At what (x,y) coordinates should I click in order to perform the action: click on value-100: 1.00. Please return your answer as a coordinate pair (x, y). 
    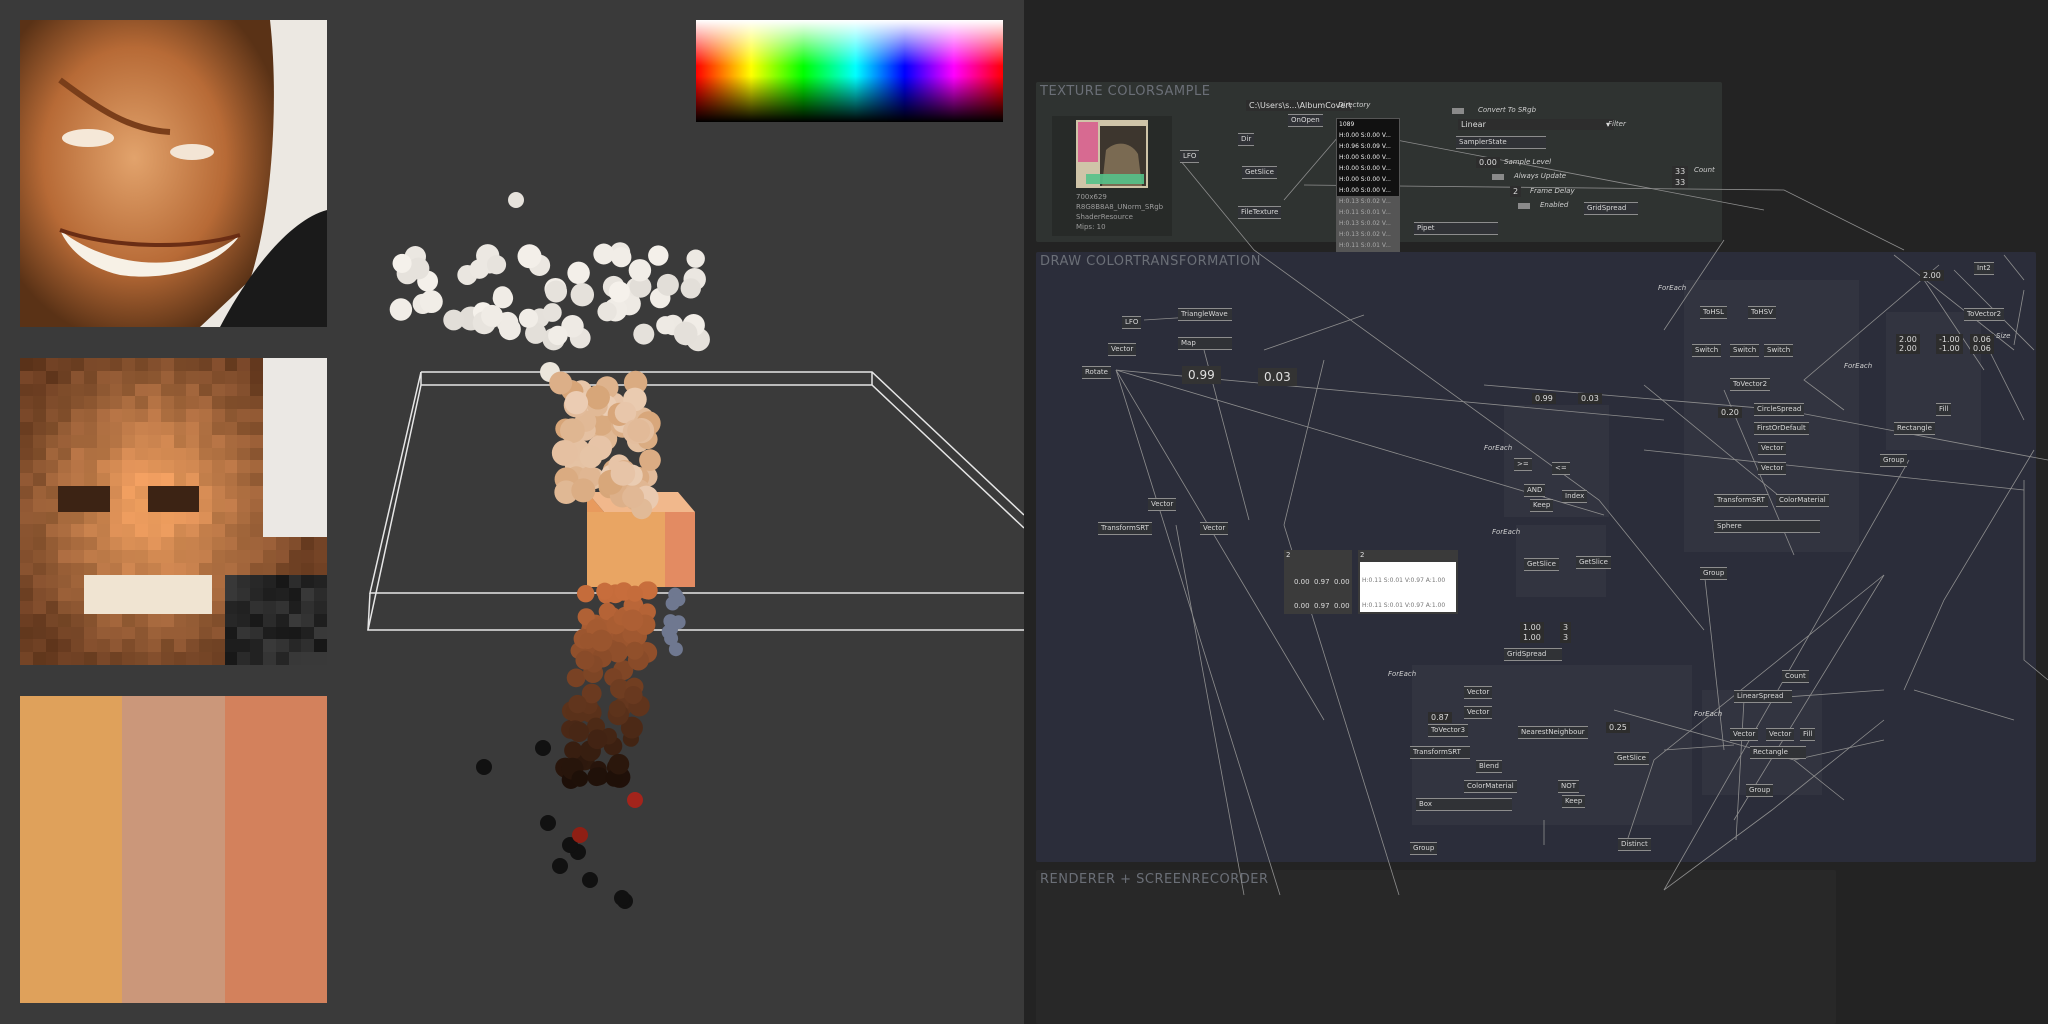
    Looking at the image, I should click on (1532, 637).